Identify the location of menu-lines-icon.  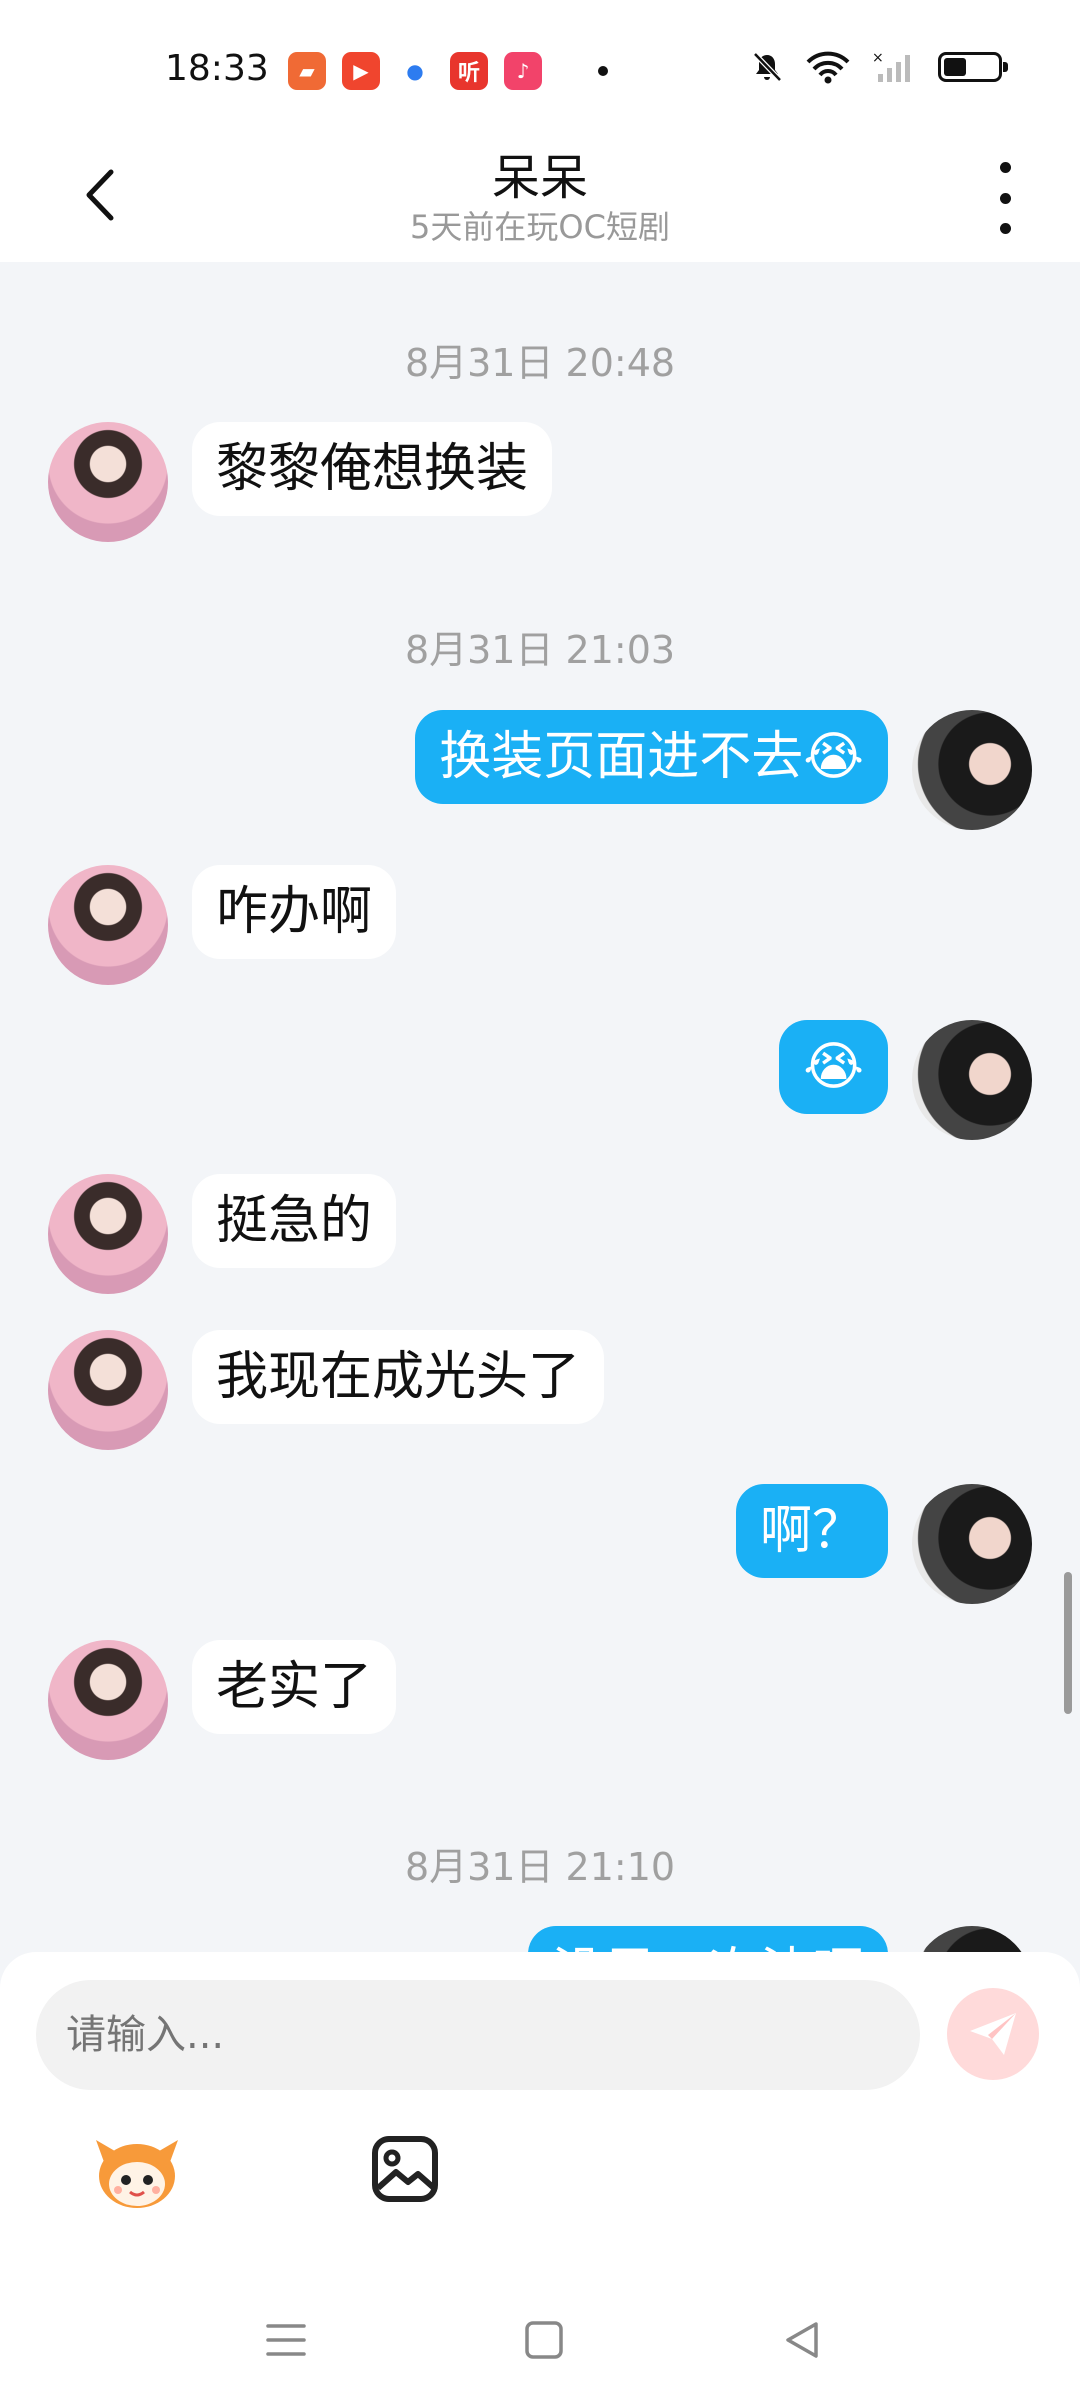
(286, 2340).